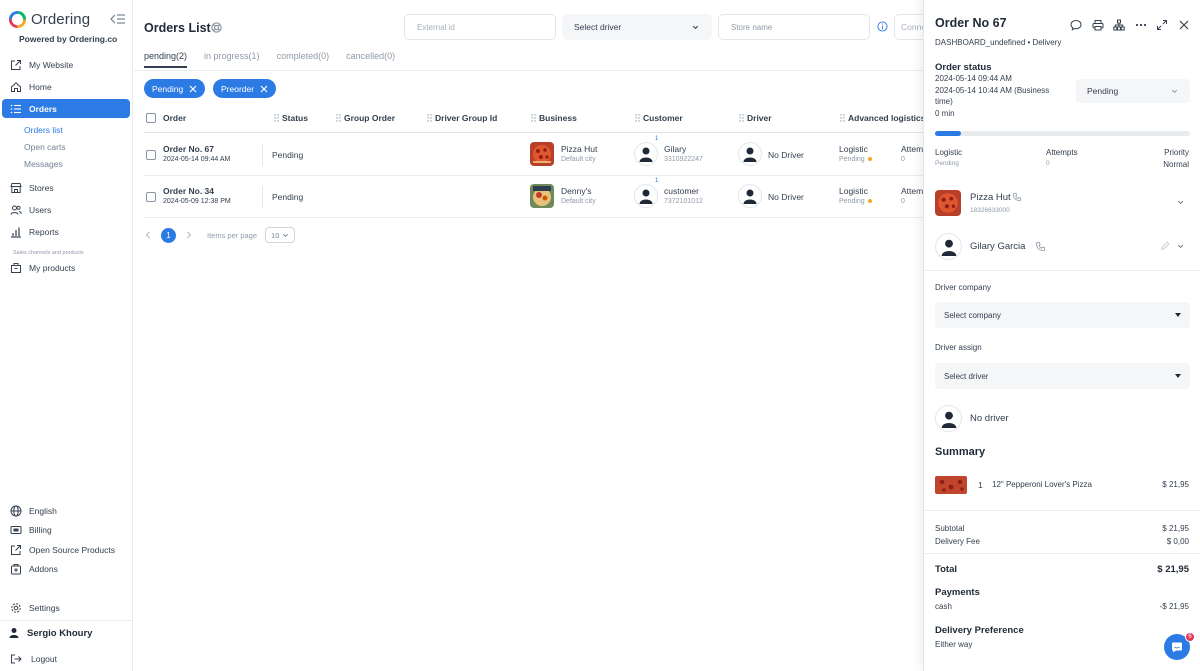 The image size is (1200, 671). Describe the element at coordinates (365, 118) in the screenshot. I see `column-group-order: Group Order` at that location.